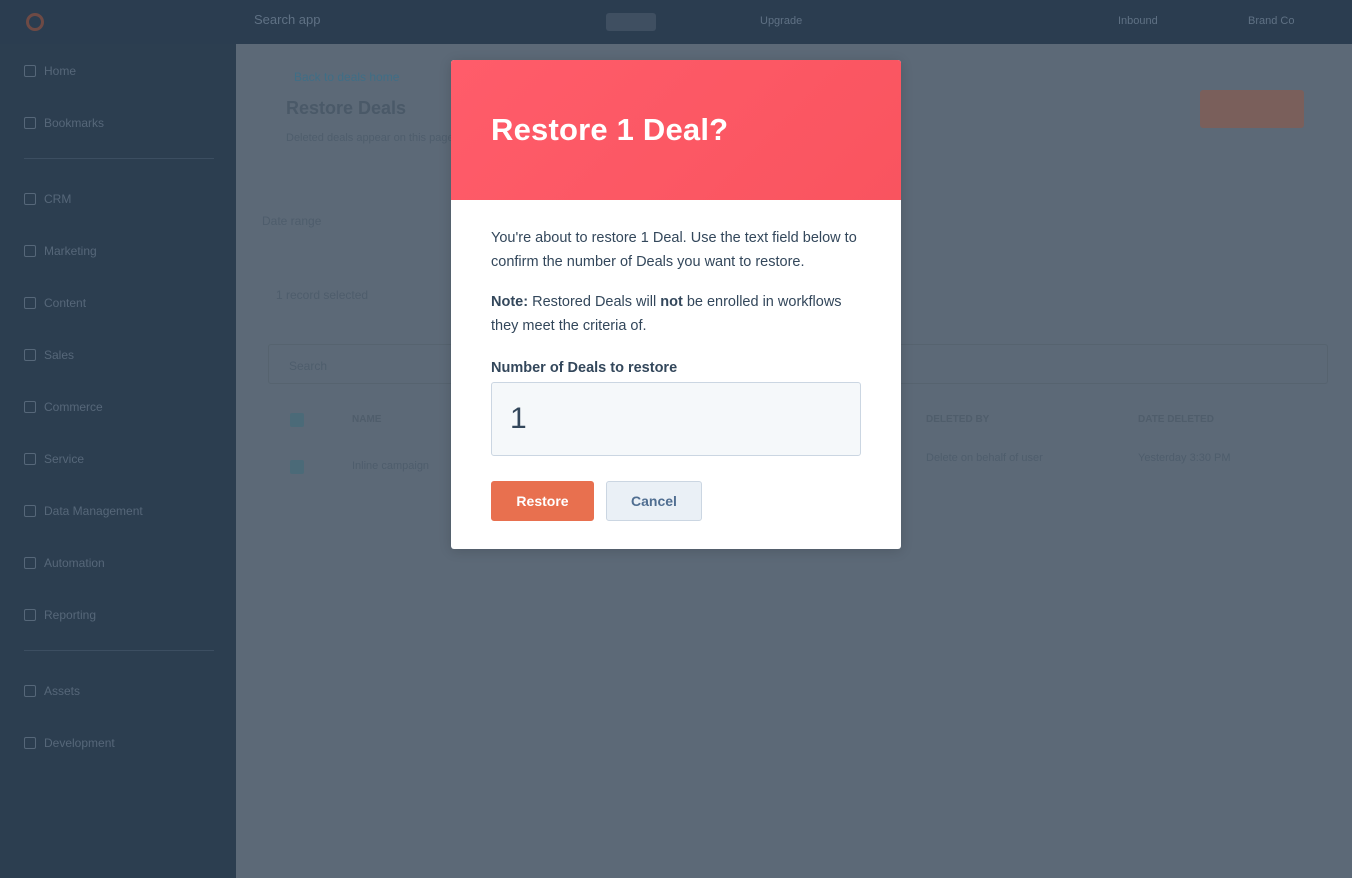 The height and width of the screenshot is (878, 1352). I want to click on restore-count-label: Number of Deals to restore, so click(584, 368).